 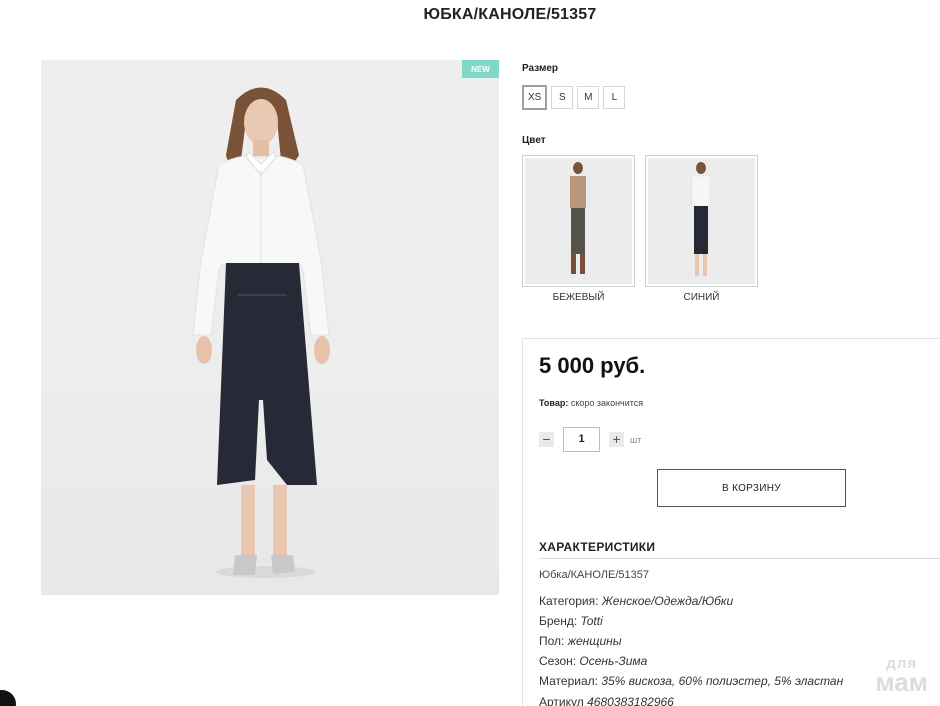 I want to click on spec-value: Осень-Зима, so click(x=613, y=661).